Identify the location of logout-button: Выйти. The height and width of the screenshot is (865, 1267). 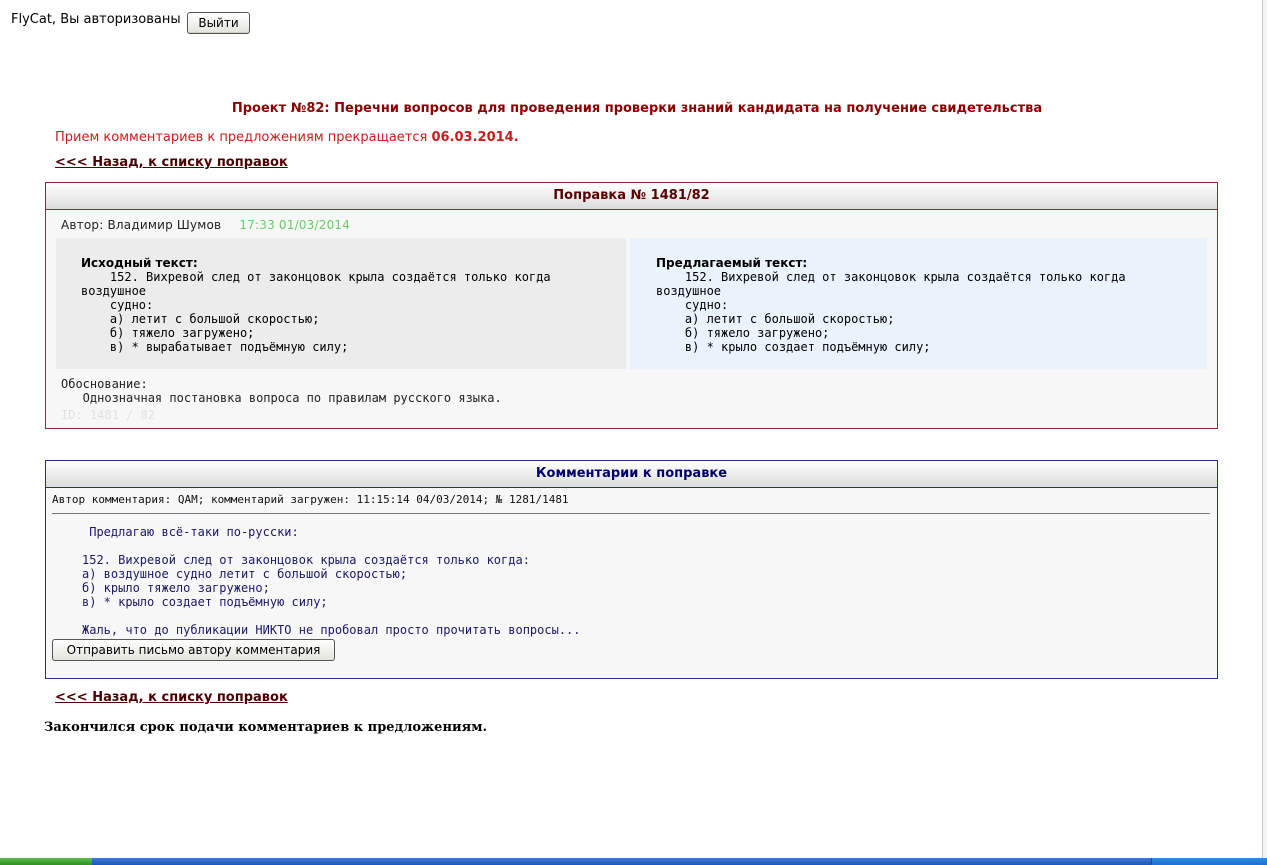
(218, 23).